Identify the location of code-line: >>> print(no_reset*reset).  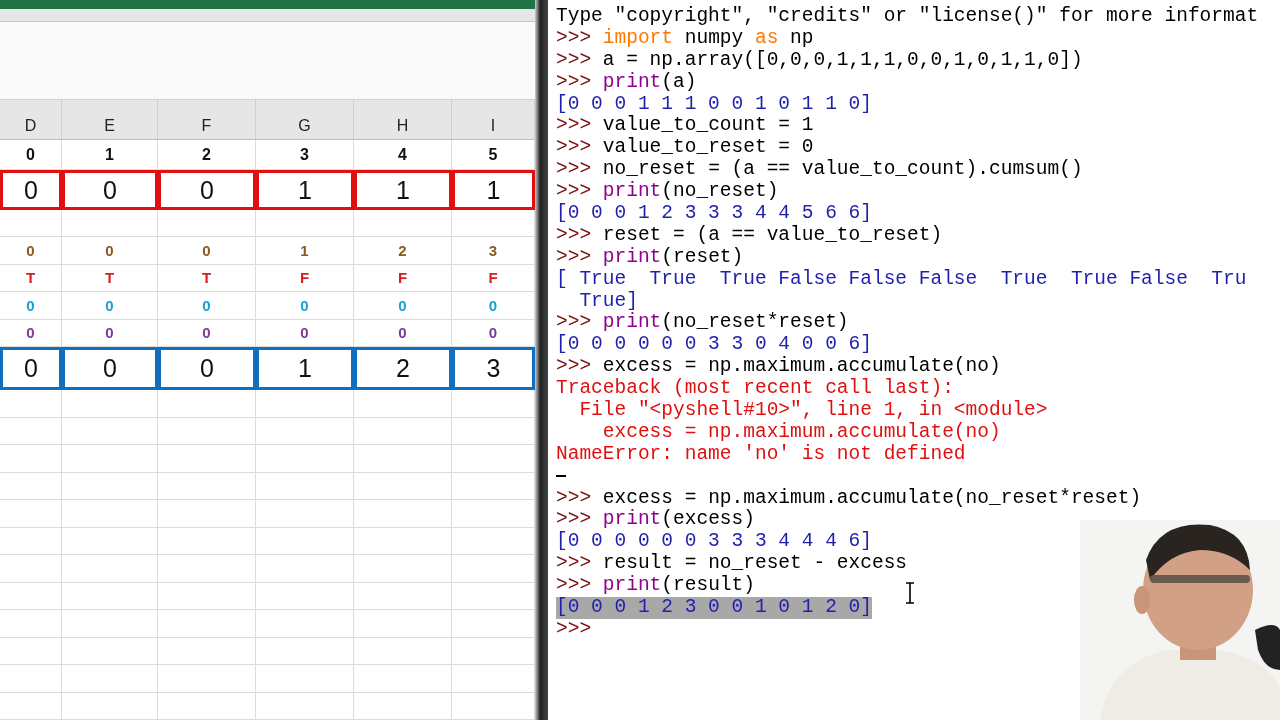
(702, 323).